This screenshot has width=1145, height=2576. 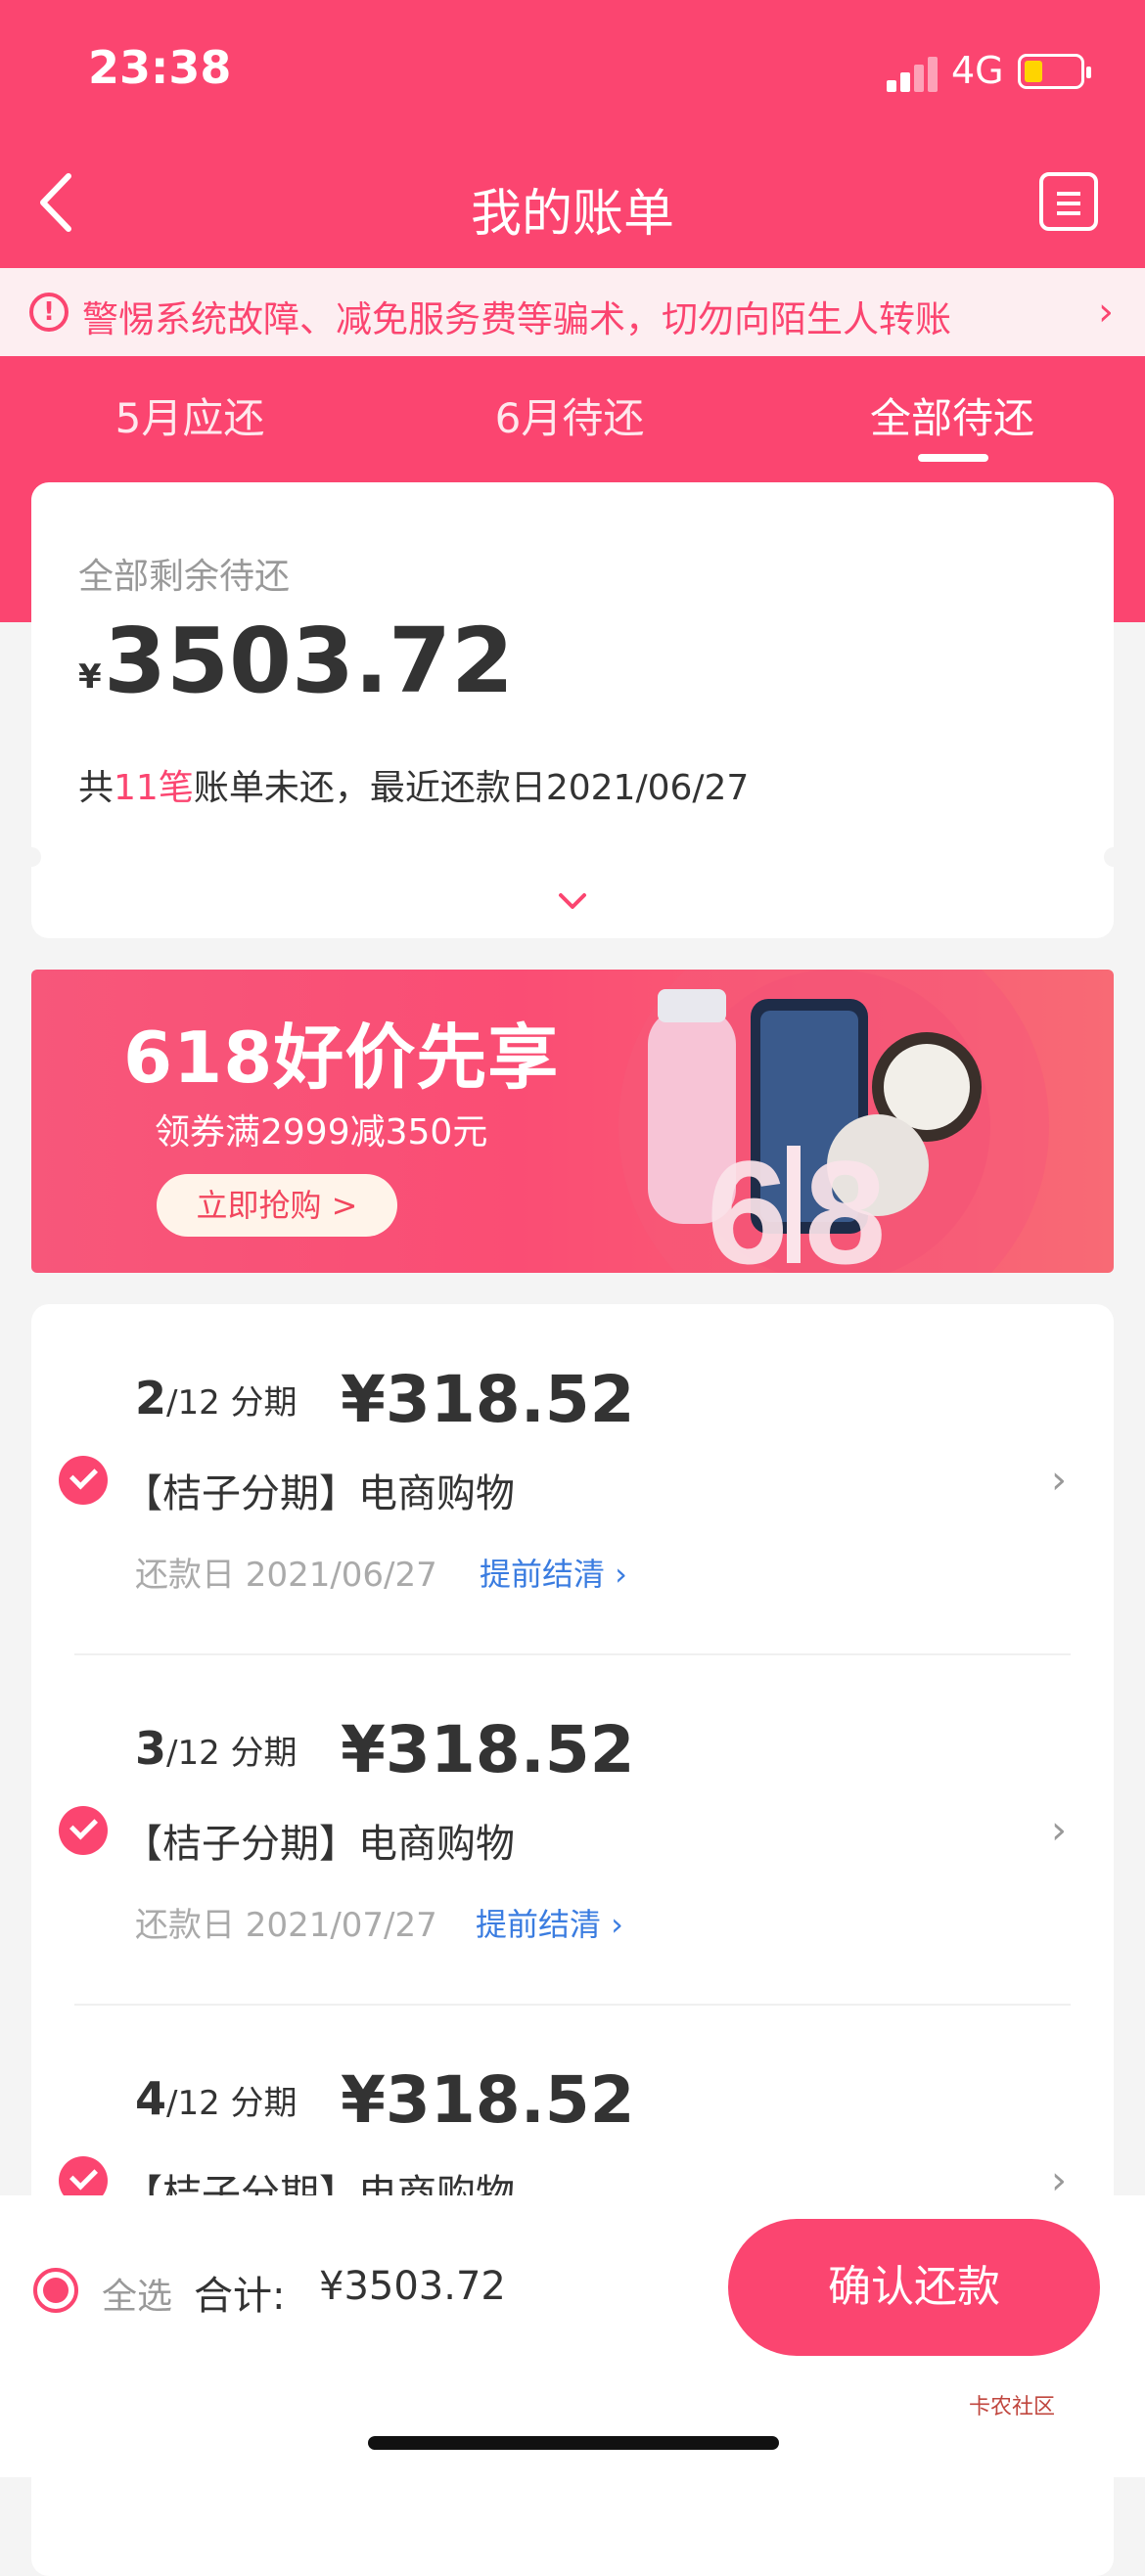 I want to click on summary-desc-suffix: 账单未还，最近还款日2021/06/27, so click(x=471, y=788).